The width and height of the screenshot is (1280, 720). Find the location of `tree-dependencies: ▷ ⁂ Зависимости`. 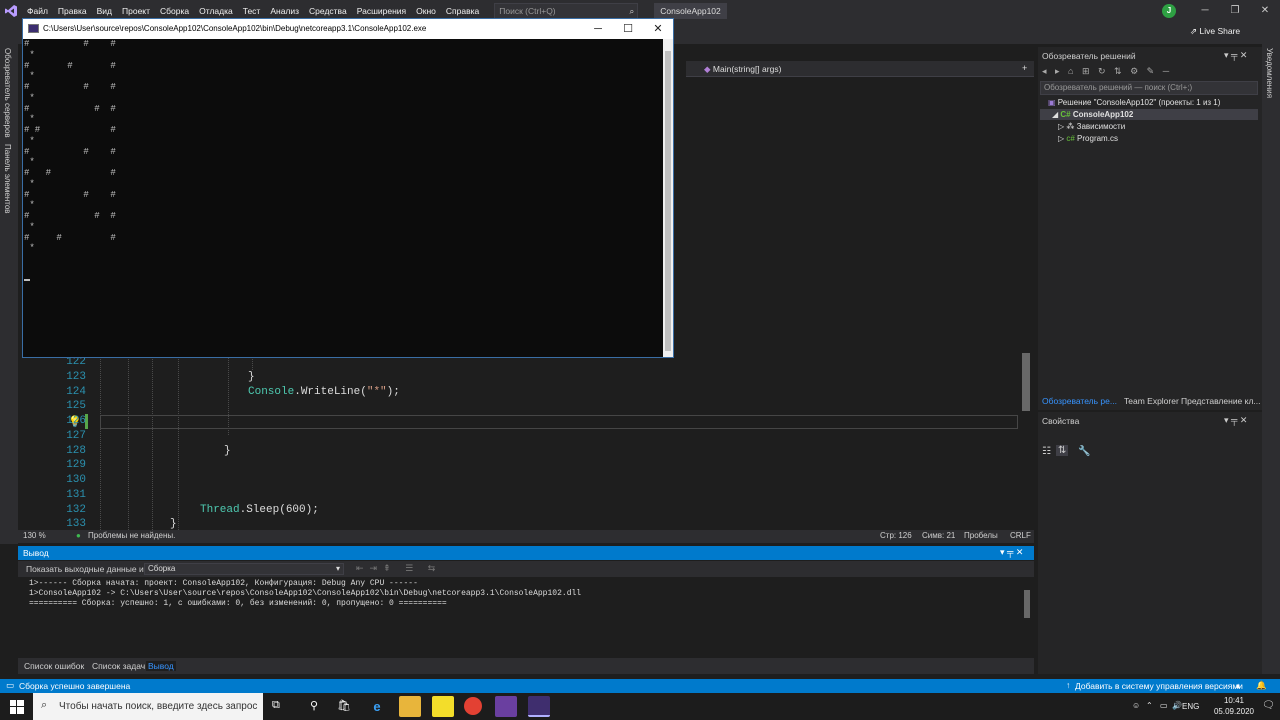

tree-dependencies: ▷ ⁂ Зависимости is located at coordinates (1091, 126).